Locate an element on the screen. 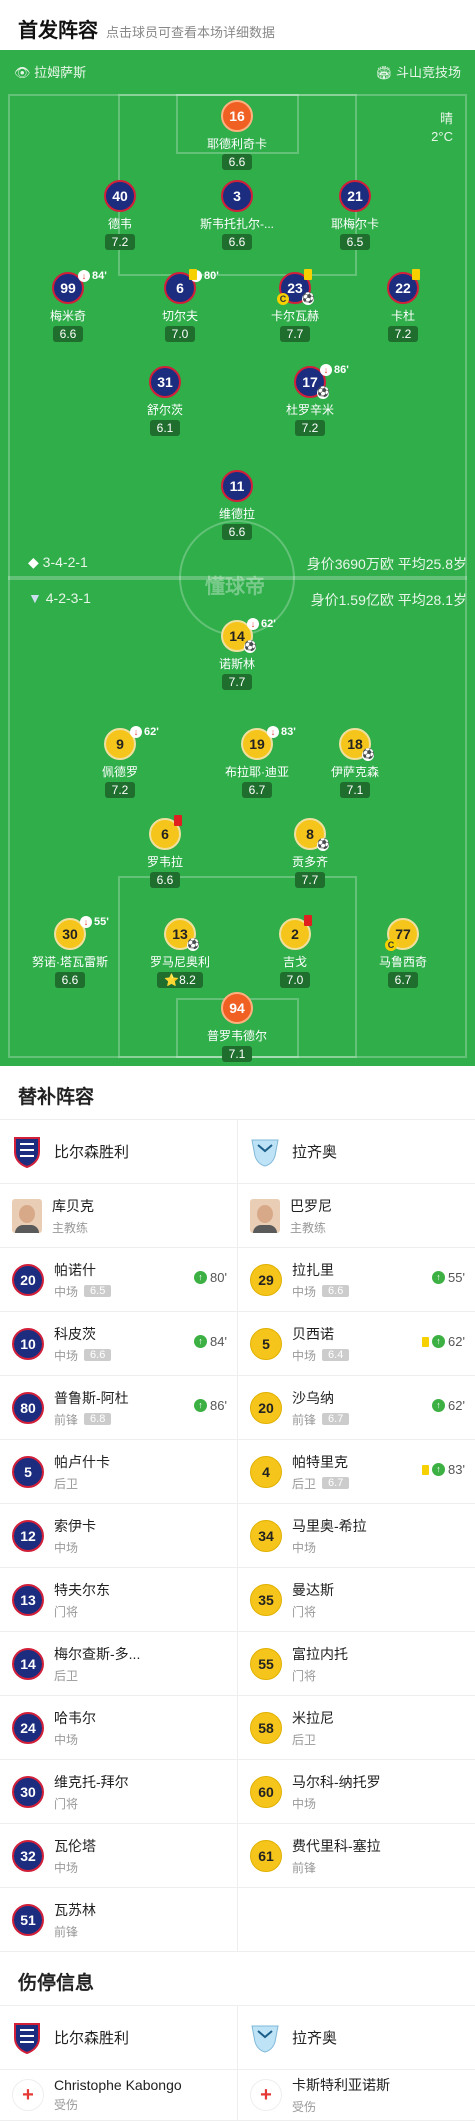 The width and height of the screenshot is (475, 2121). sub-away-player: 58 米拉尼 后卫 is located at coordinates (356, 1727).